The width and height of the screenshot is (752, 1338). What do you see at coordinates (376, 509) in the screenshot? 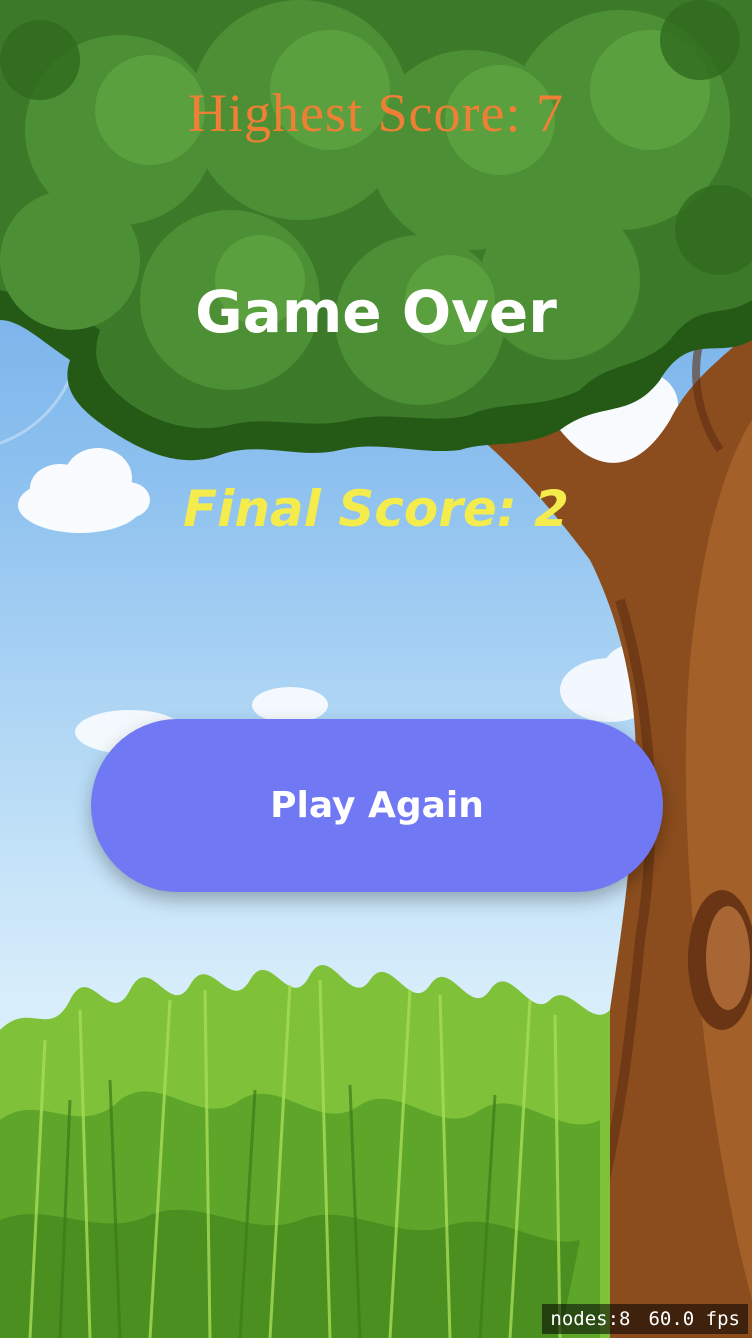
I see `final-score-label: Final Score: 2` at bounding box center [376, 509].